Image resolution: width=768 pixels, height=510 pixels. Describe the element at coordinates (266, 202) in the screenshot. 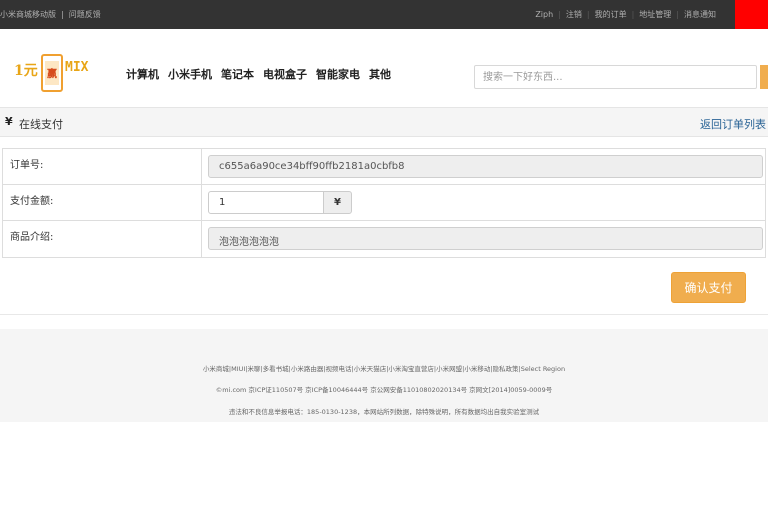

I see `amount-input` at that location.